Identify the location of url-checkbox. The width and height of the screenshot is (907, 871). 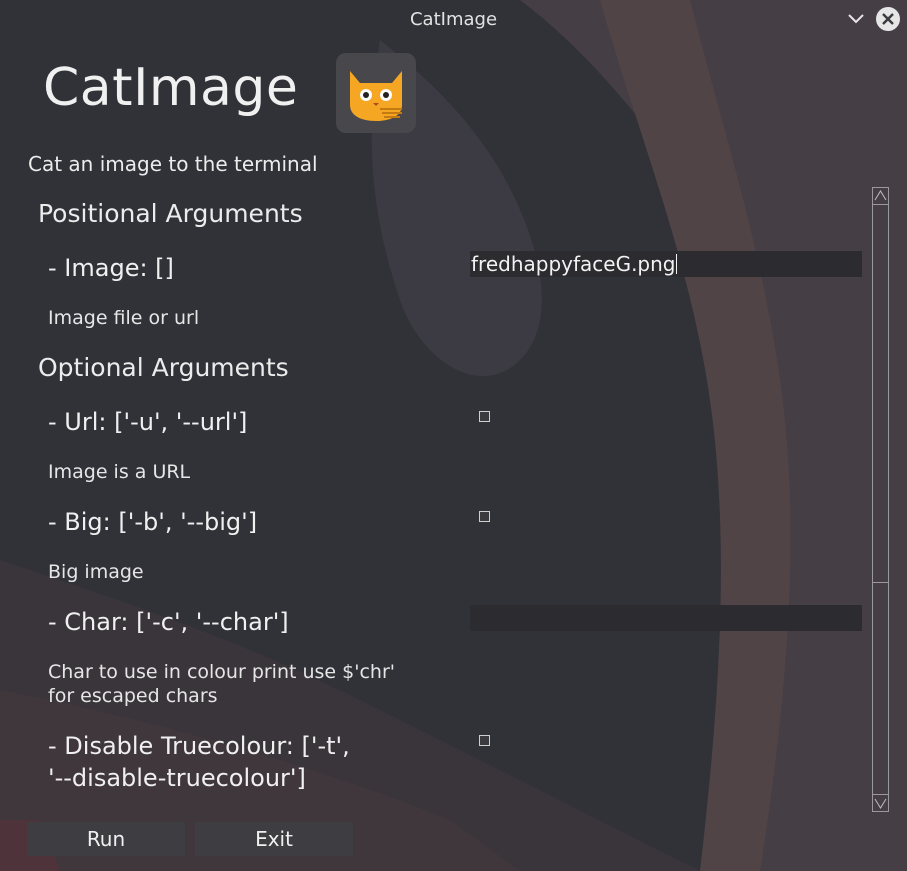
(484, 416).